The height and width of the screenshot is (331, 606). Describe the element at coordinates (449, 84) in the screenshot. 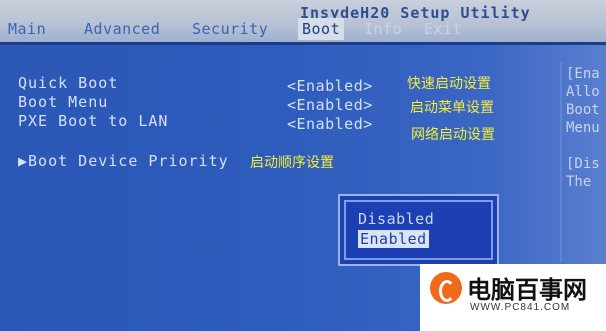

I see `option-quick-boot-note: 快速启动设置` at that location.